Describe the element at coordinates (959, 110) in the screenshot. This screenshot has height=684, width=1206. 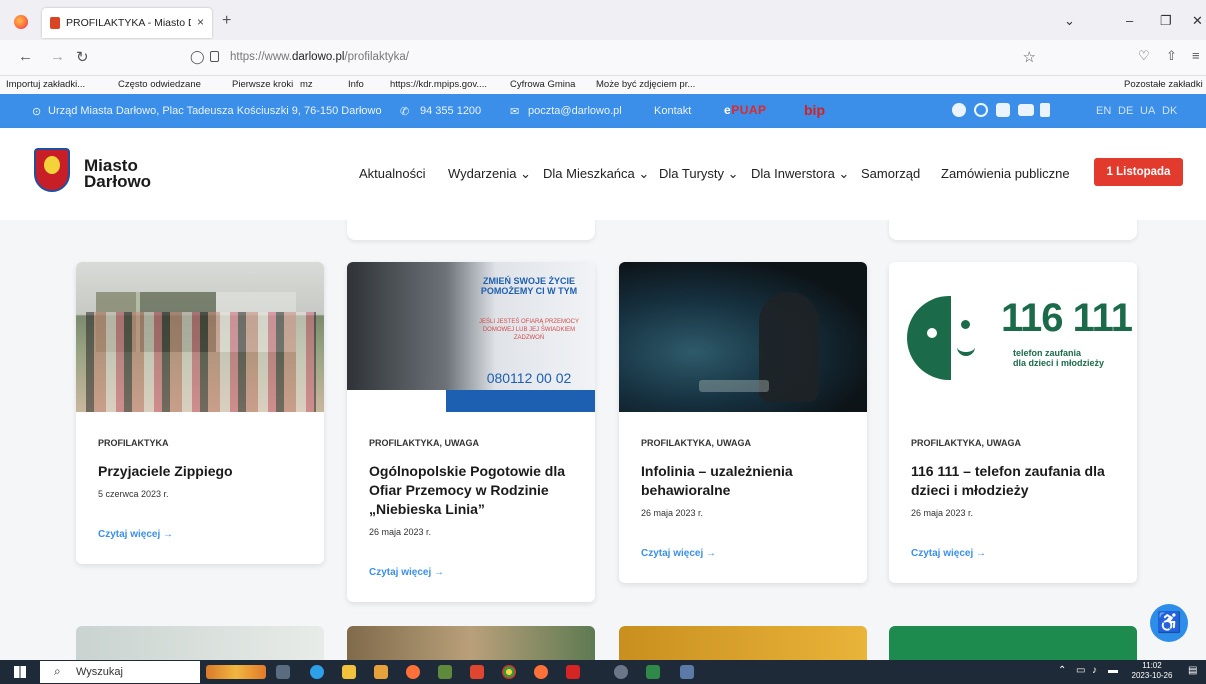
I see `facebook-icon` at that location.